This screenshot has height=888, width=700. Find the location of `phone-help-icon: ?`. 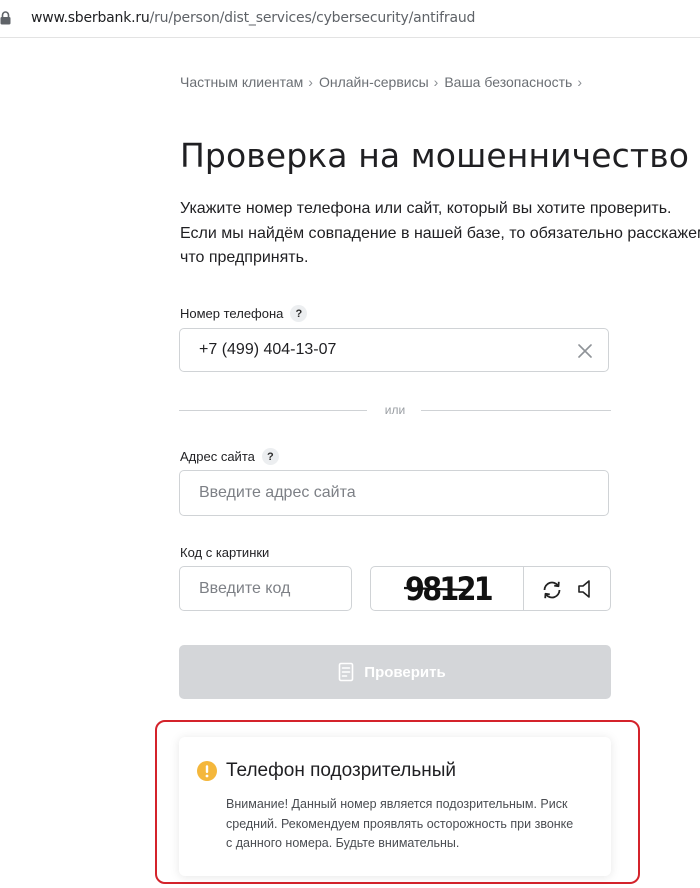

phone-help-icon: ? is located at coordinates (299, 313).